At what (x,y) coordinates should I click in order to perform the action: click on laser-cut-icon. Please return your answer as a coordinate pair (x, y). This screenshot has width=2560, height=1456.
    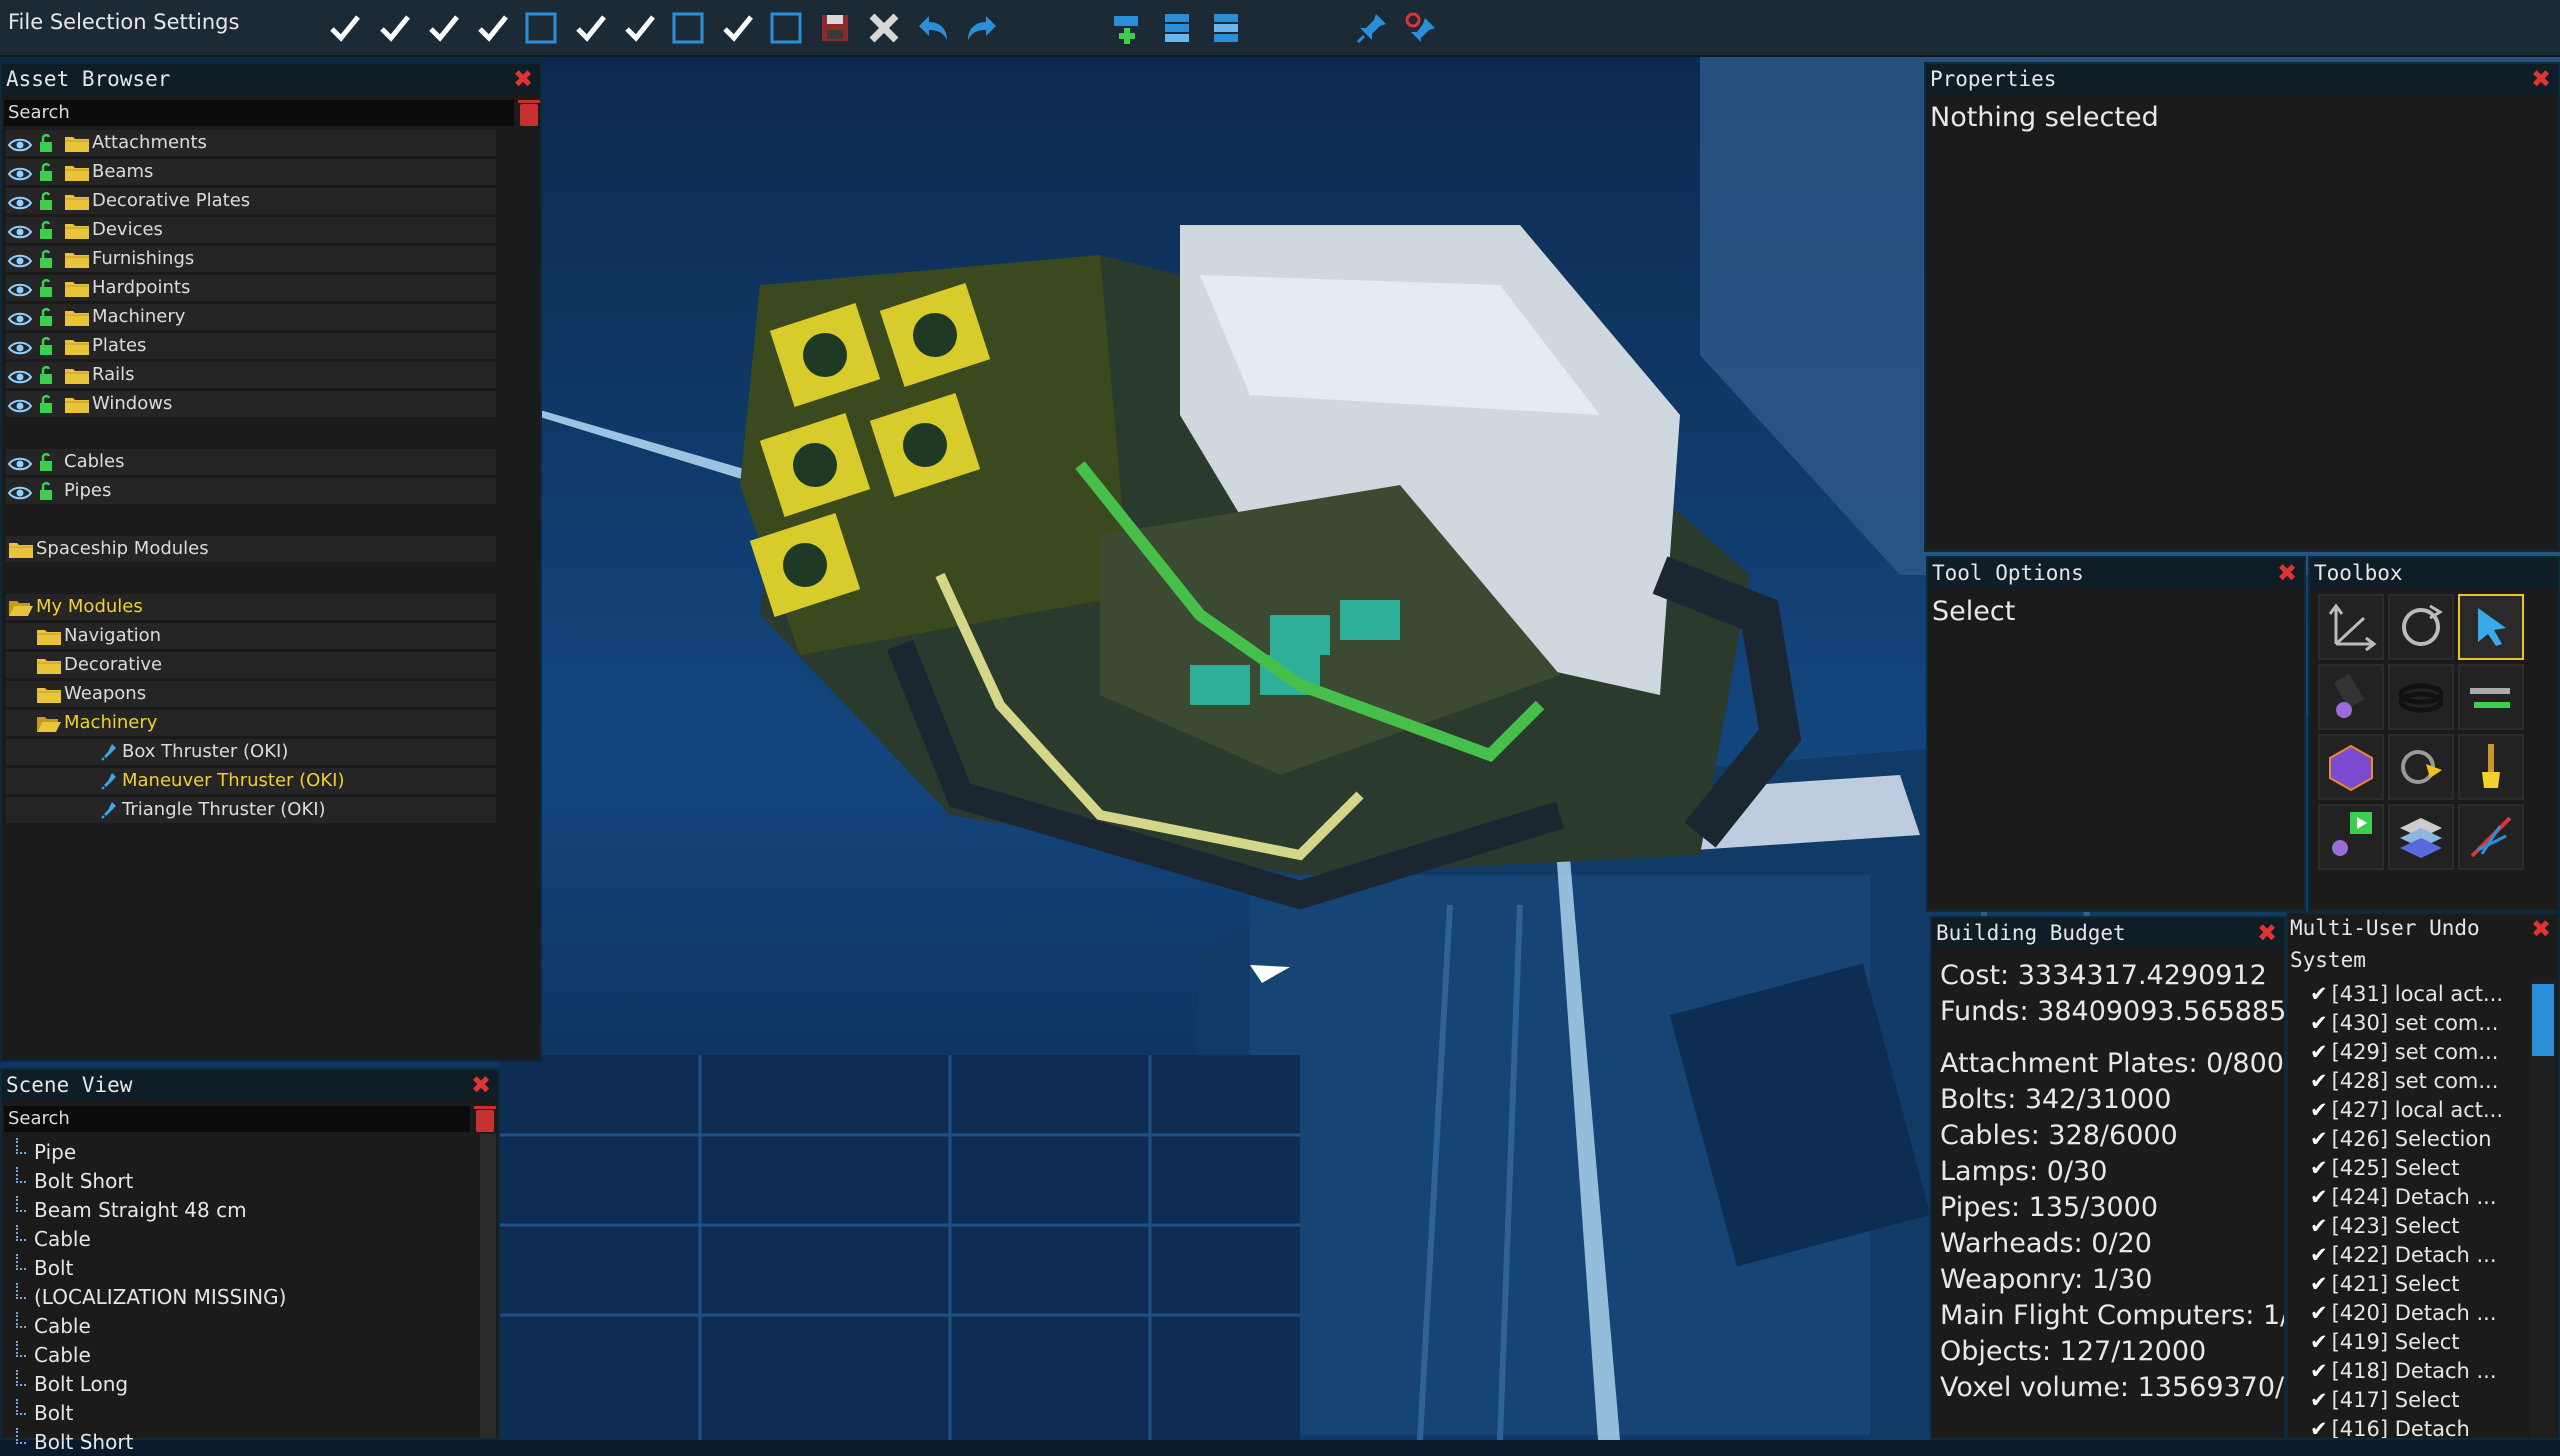
    Looking at the image, I should click on (2491, 837).